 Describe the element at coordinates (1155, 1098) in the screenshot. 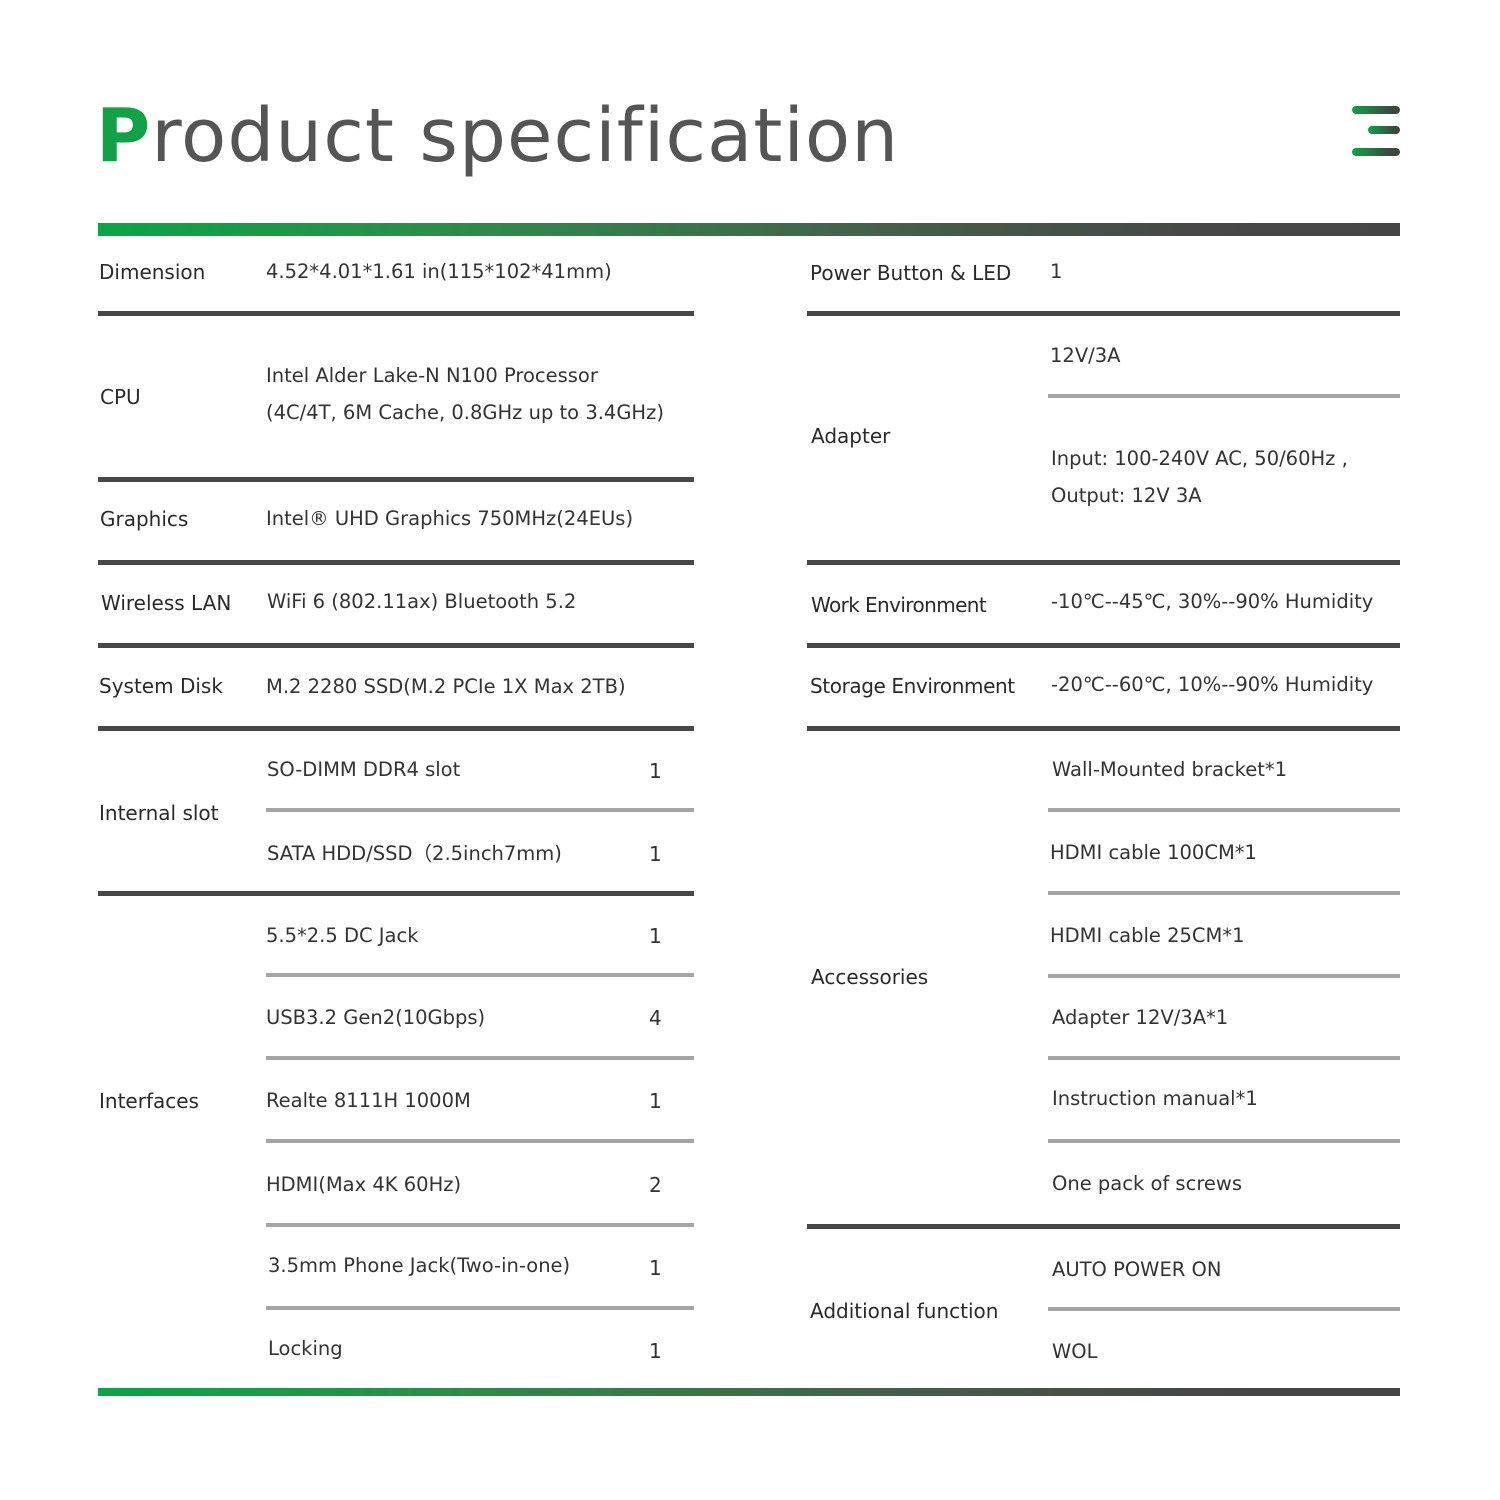

I see `accessory-item: Instruction manual*1` at that location.